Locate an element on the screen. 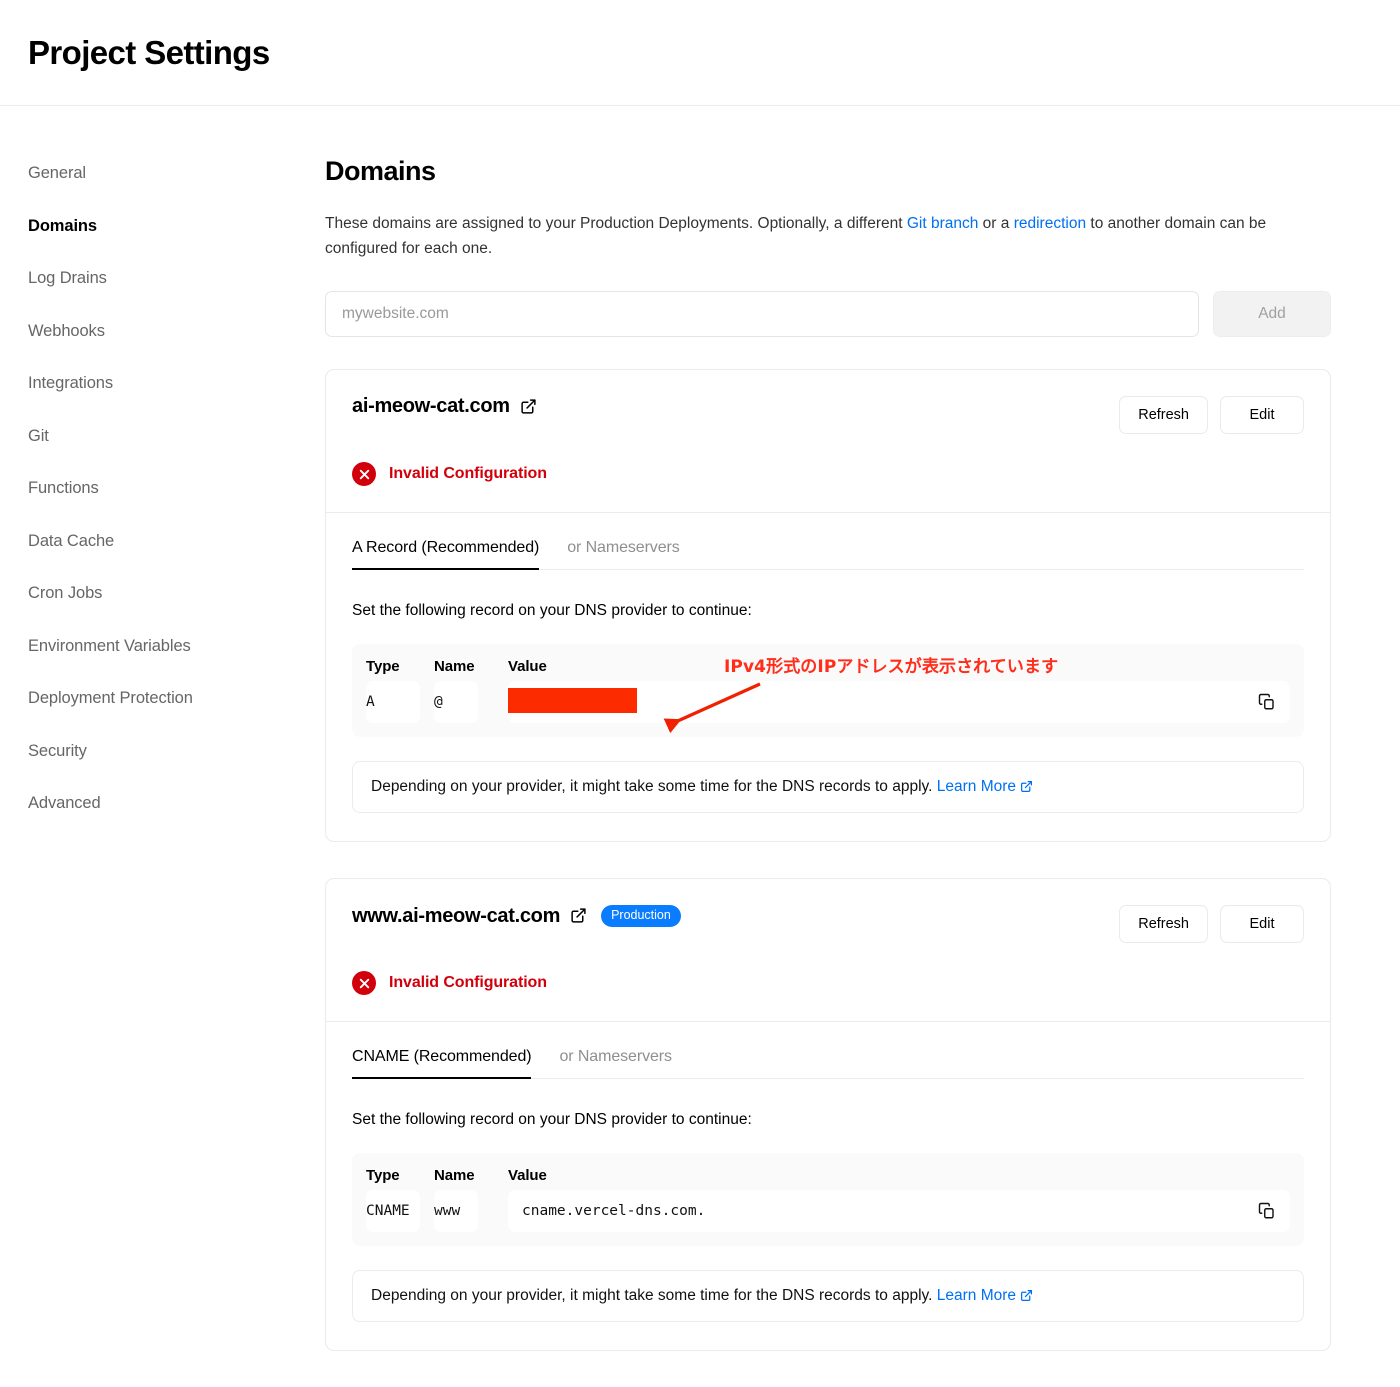  production-badge: Production is located at coordinates (641, 916).